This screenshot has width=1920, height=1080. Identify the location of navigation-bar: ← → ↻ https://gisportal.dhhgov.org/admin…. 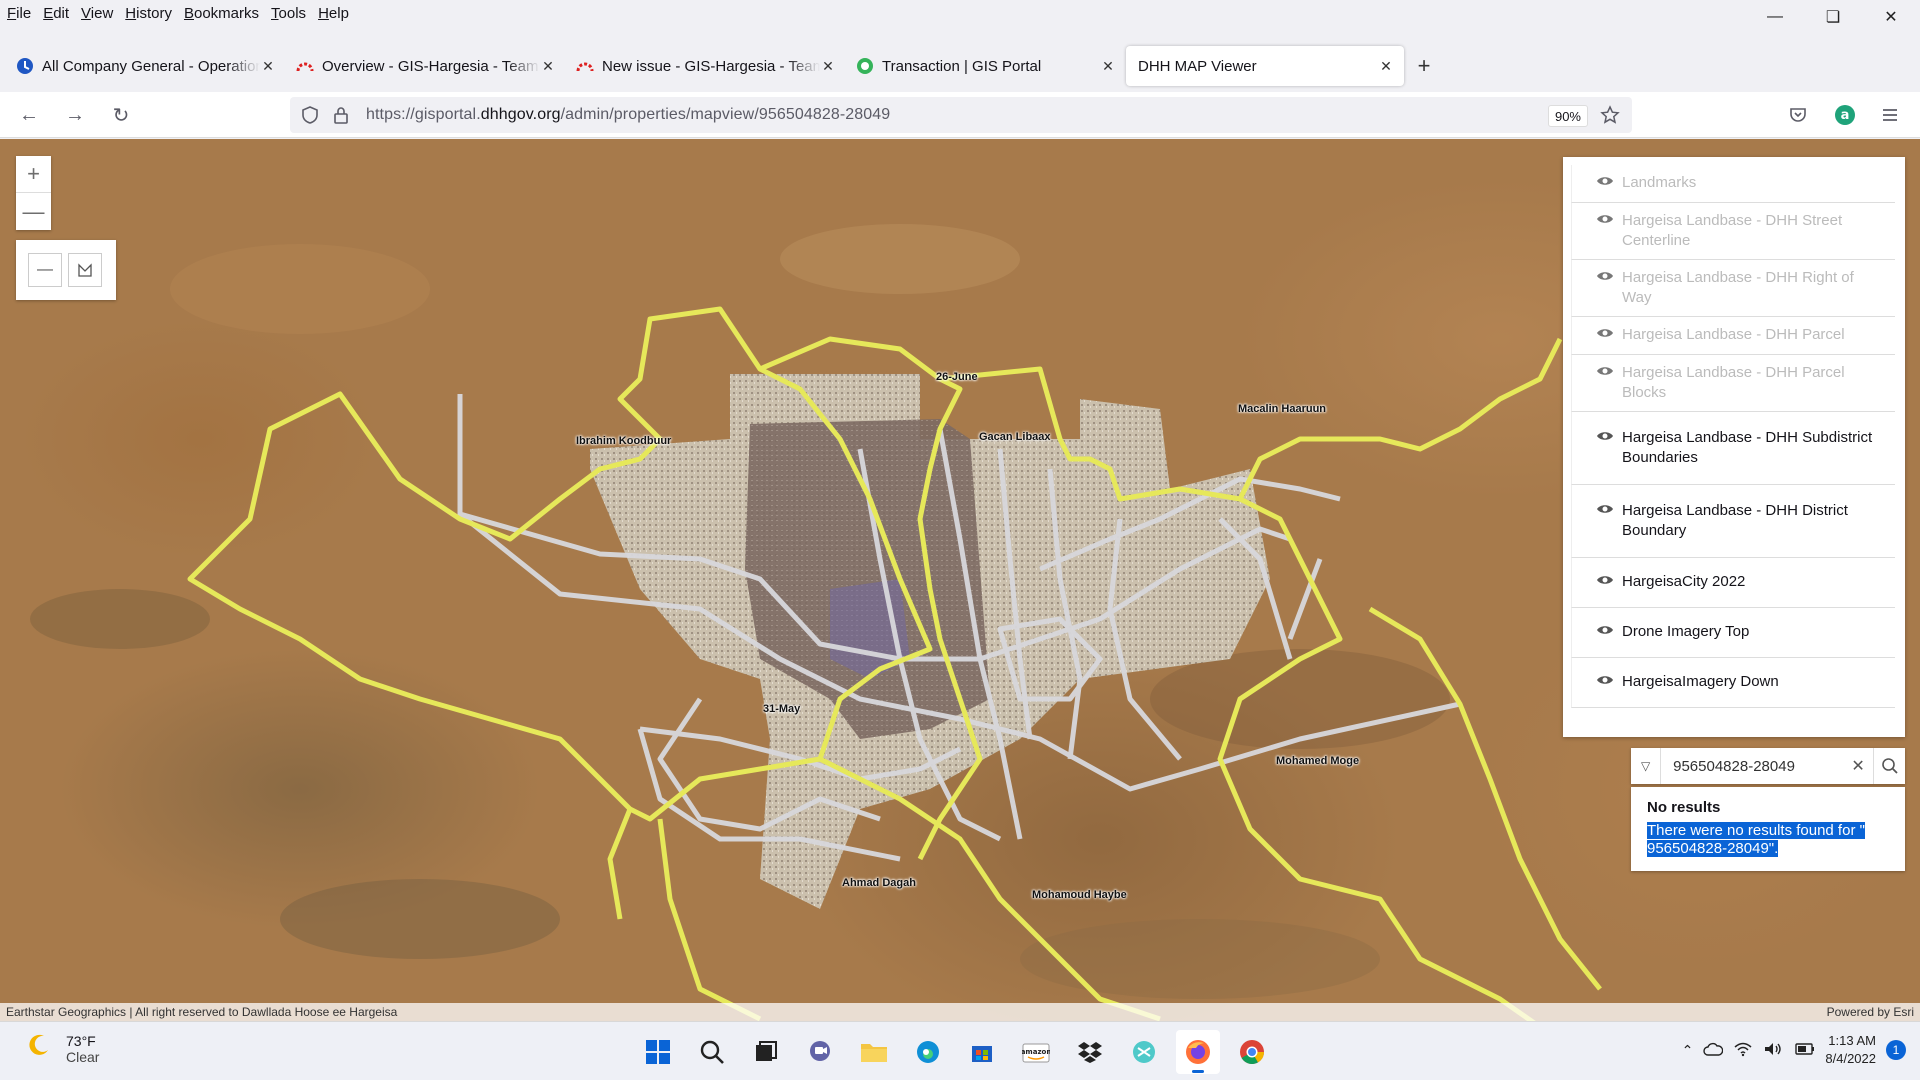
(960, 115).